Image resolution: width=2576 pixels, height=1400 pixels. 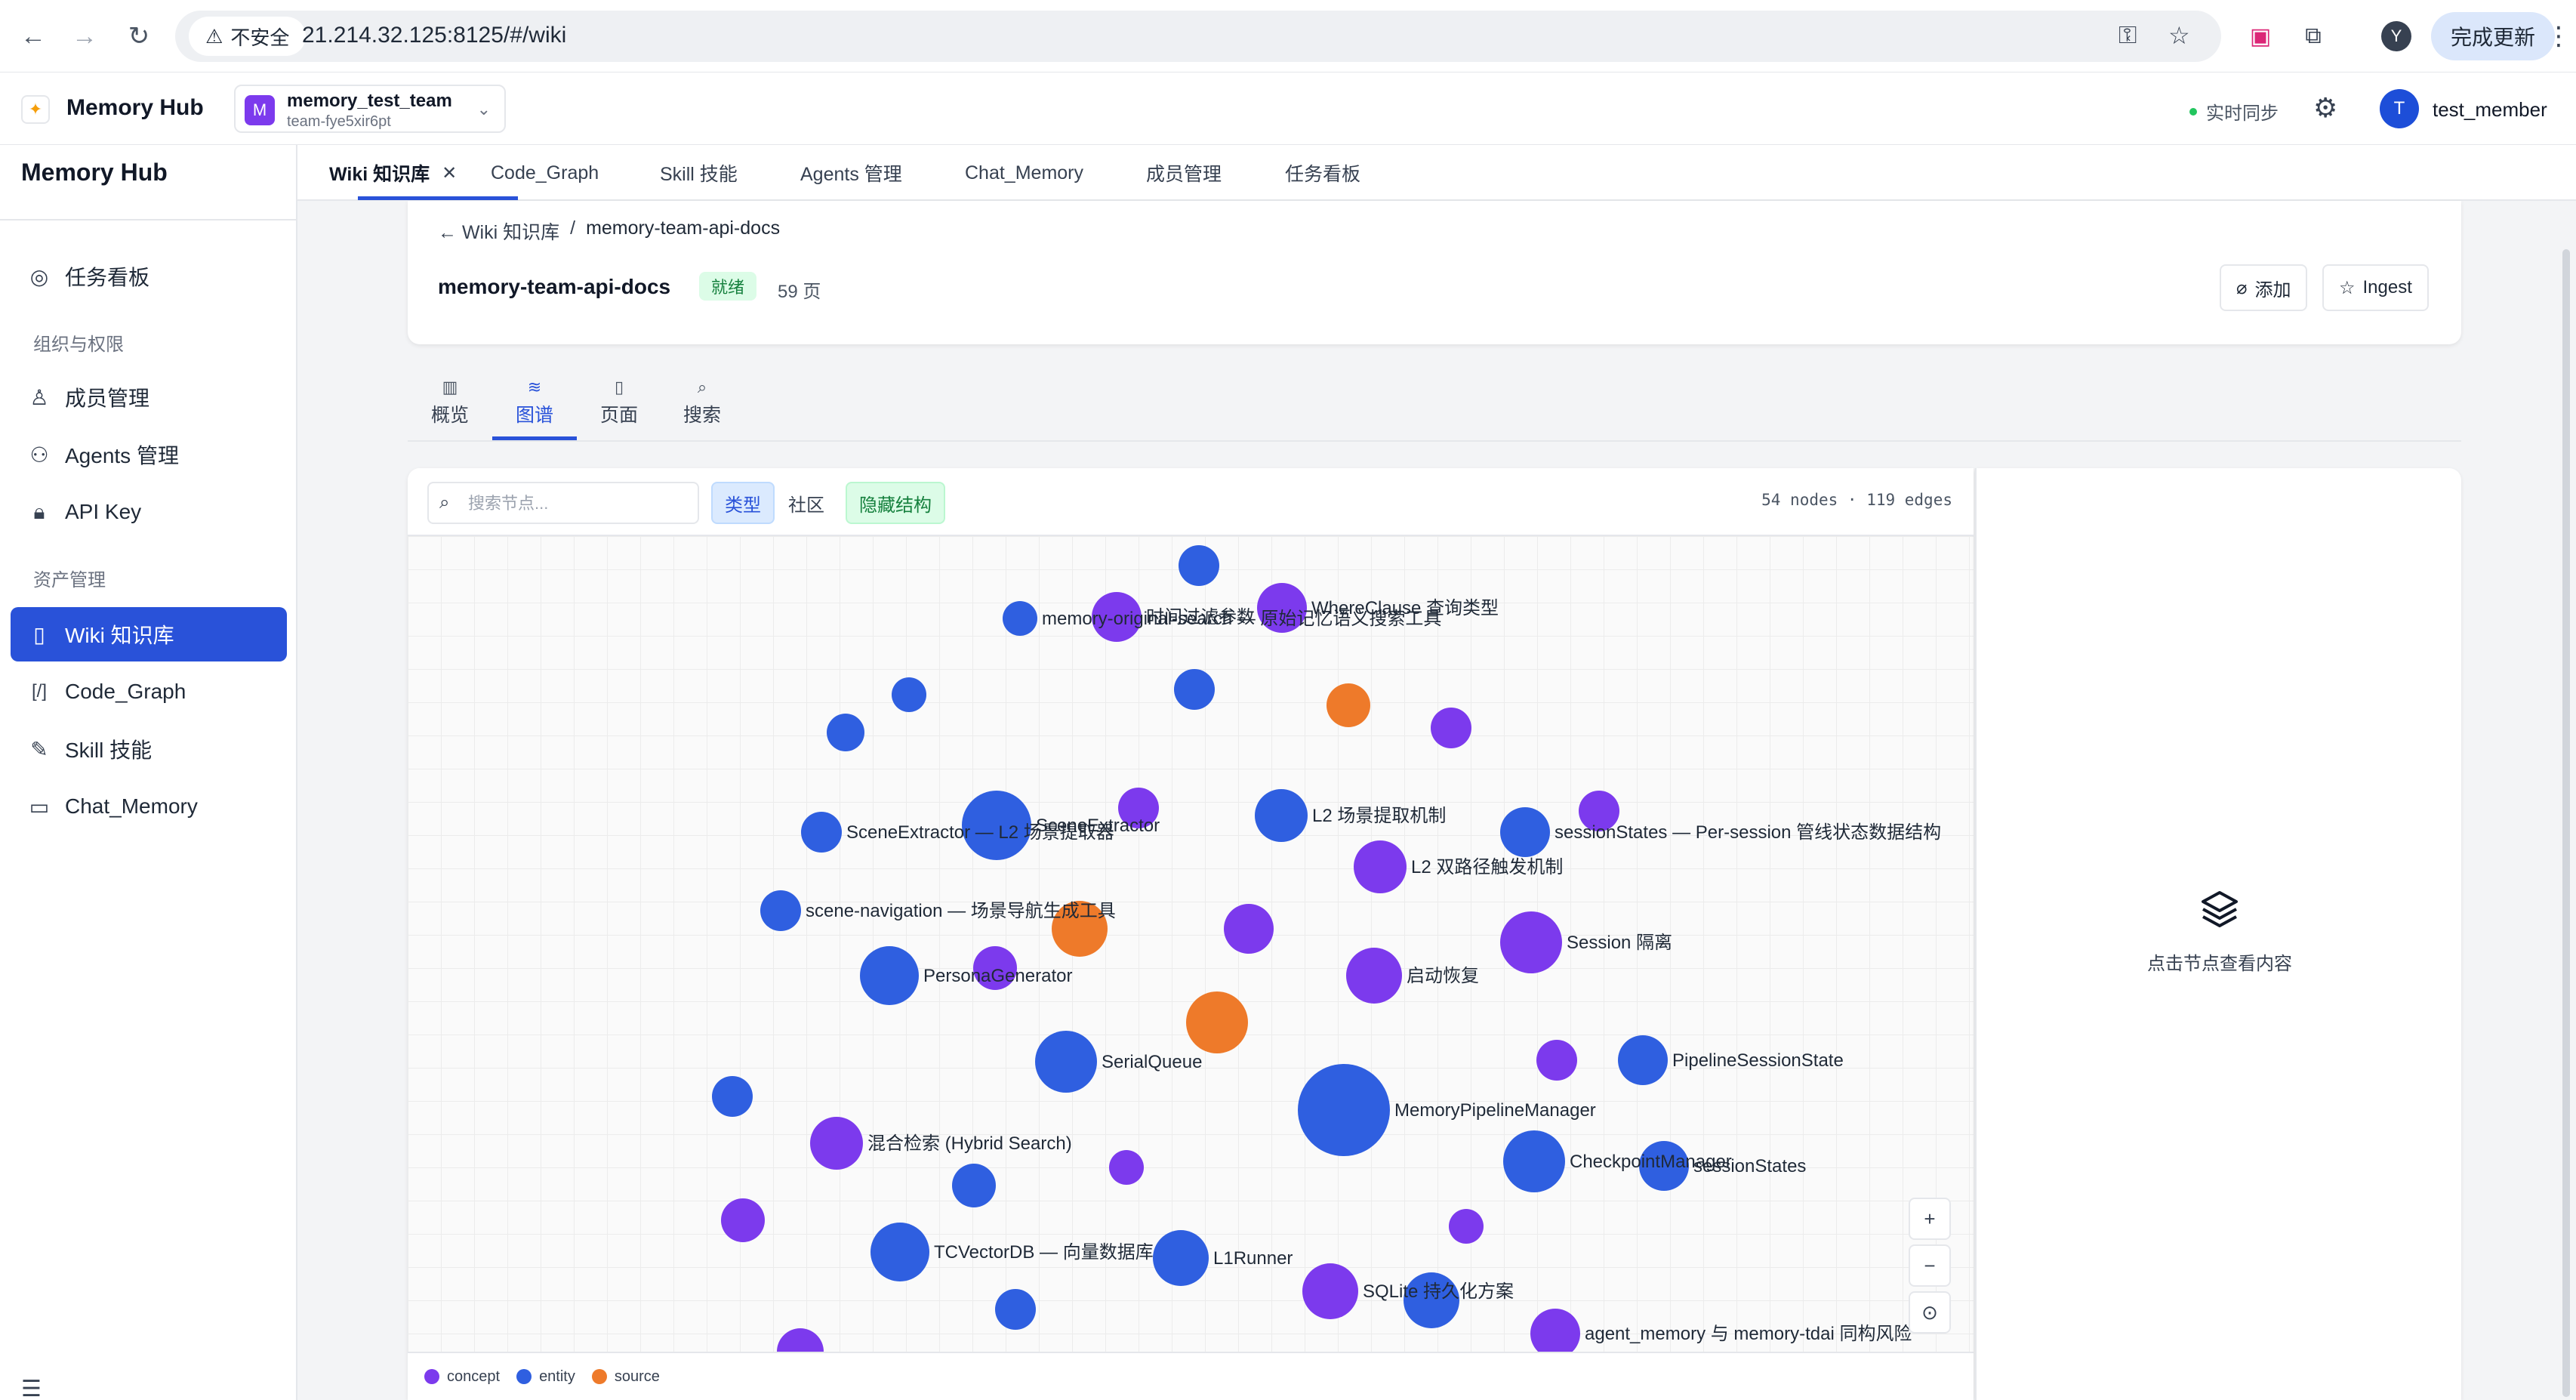 What do you see at coordinates (1184, 173) in the screenshot?
I see `tab-members: 成员管理` at bounding box center [1184, 173].